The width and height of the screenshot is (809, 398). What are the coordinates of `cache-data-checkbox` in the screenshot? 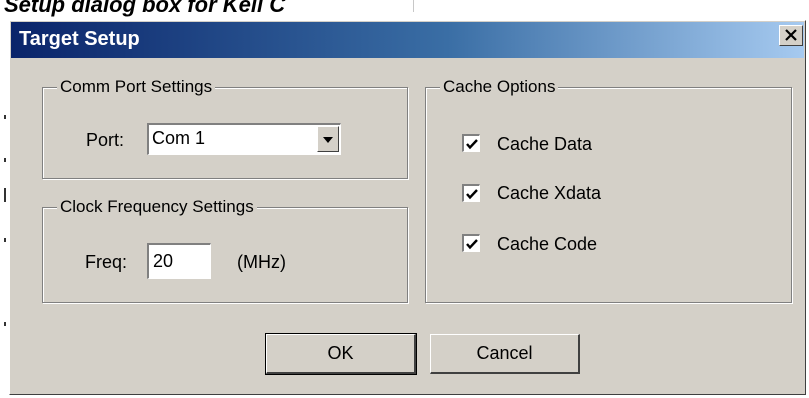 It's located at (471, 143).